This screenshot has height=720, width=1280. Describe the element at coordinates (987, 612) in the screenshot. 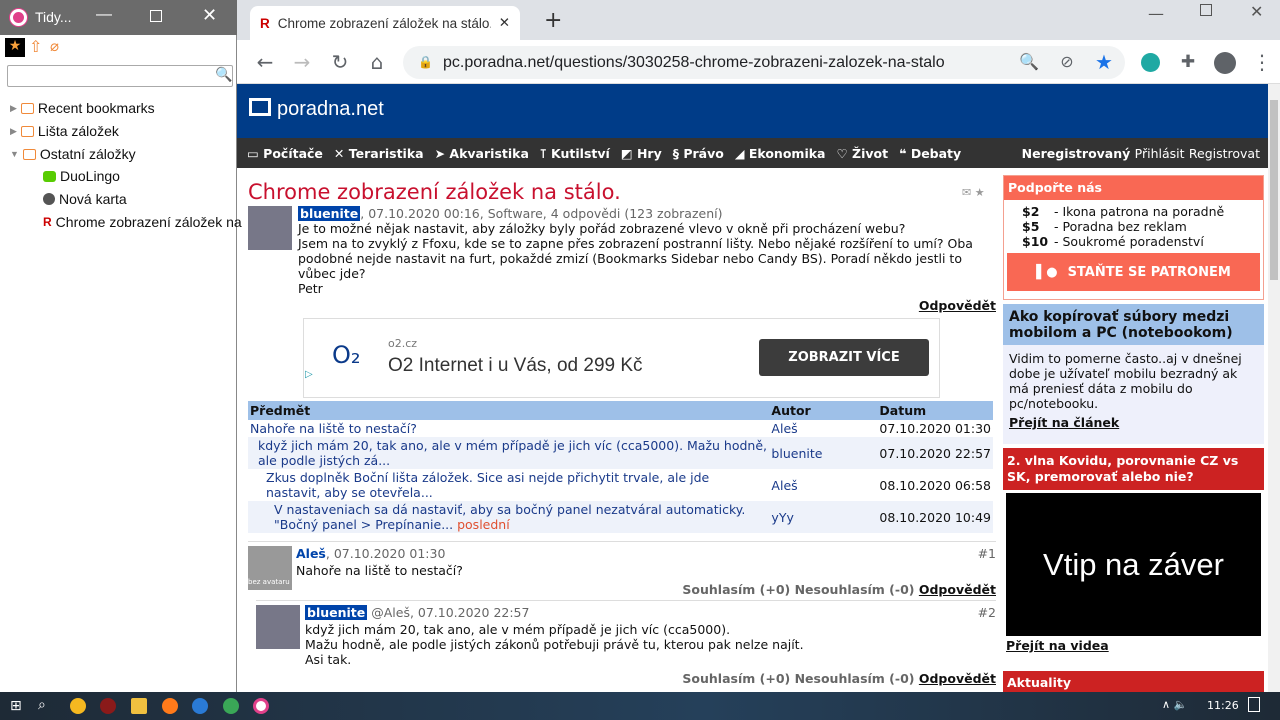

I see `answer-number: #2` at that location.